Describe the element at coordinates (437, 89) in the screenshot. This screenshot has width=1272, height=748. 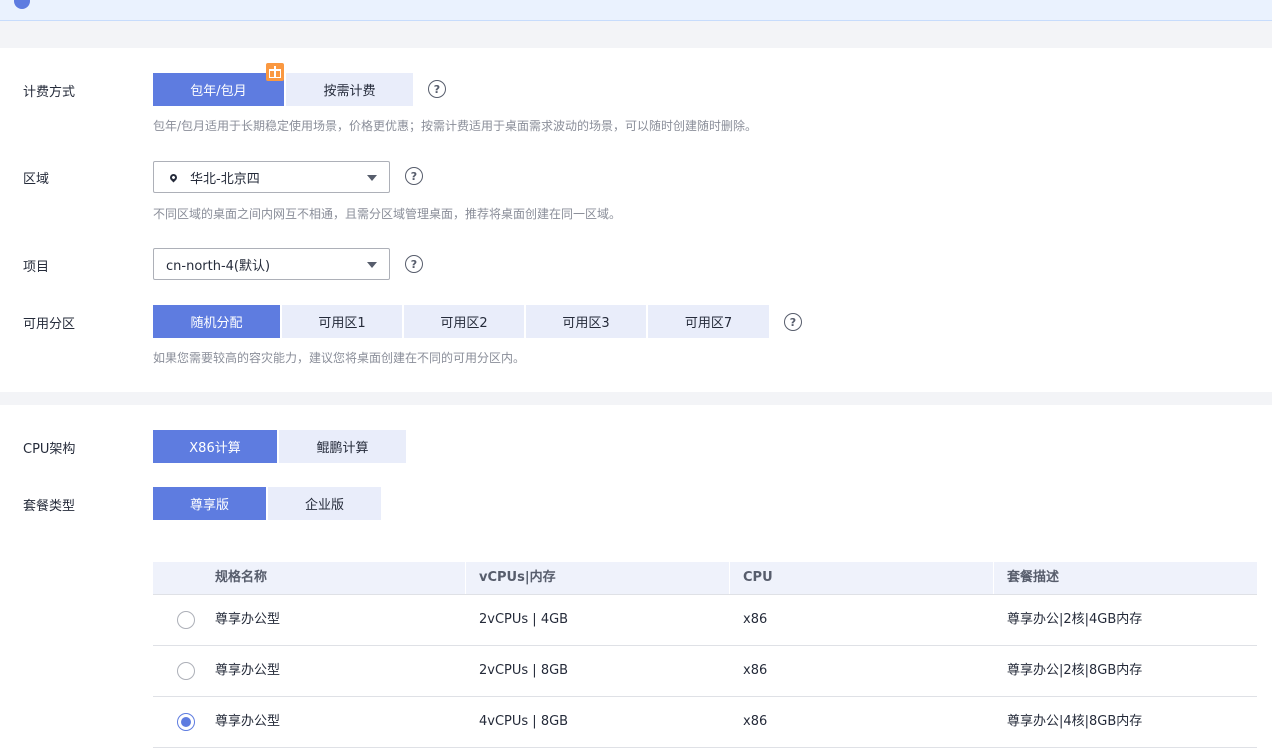
I see `billing-help-icon: ?` at that location.